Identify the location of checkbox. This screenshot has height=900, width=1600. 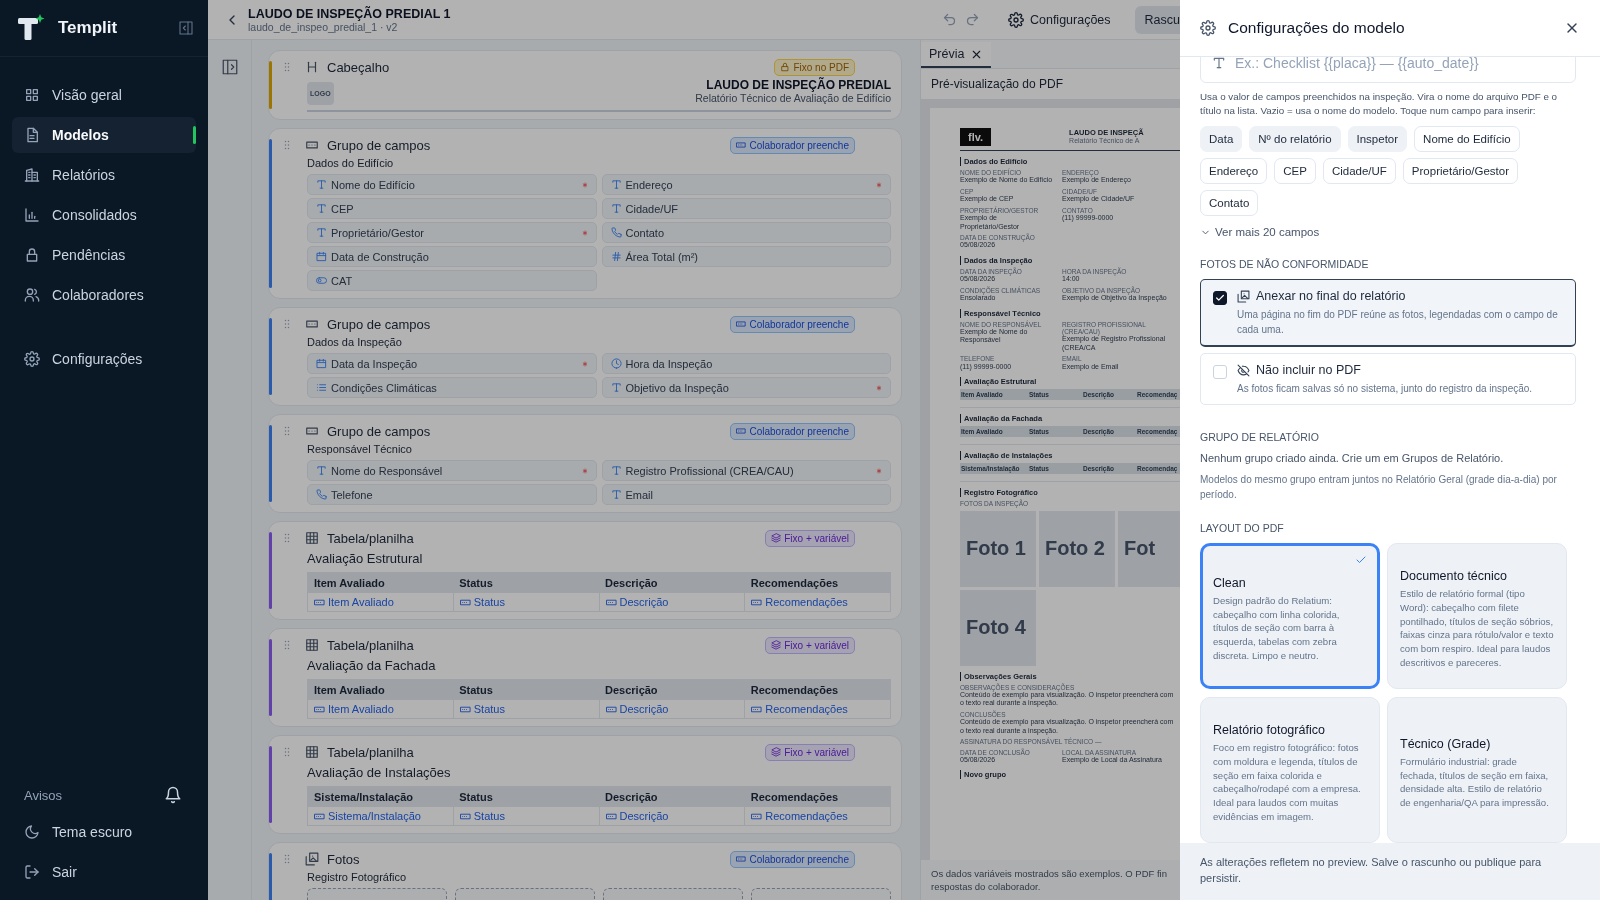
(1220, 298).